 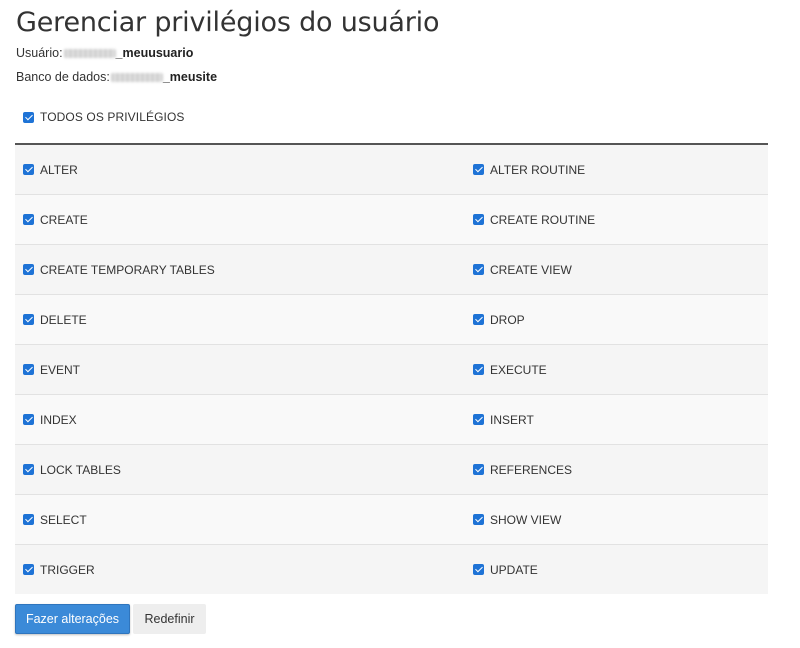 I want to click on privilege-row: INDEX INSERT, so click(x=391, y=420).